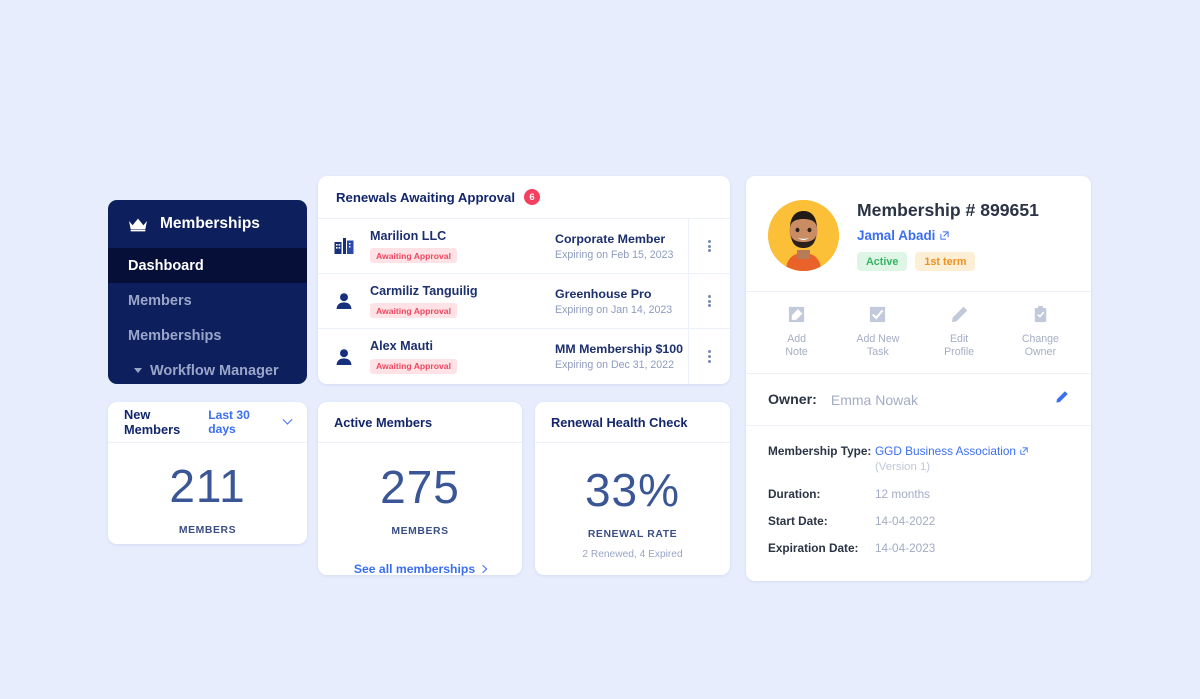 The height and width of the screenshot is (699, 1200). What do you see at coordinates (483, 569) in the screenshot?
I see `chevron-right-icon` at bounding box center [483, 569].